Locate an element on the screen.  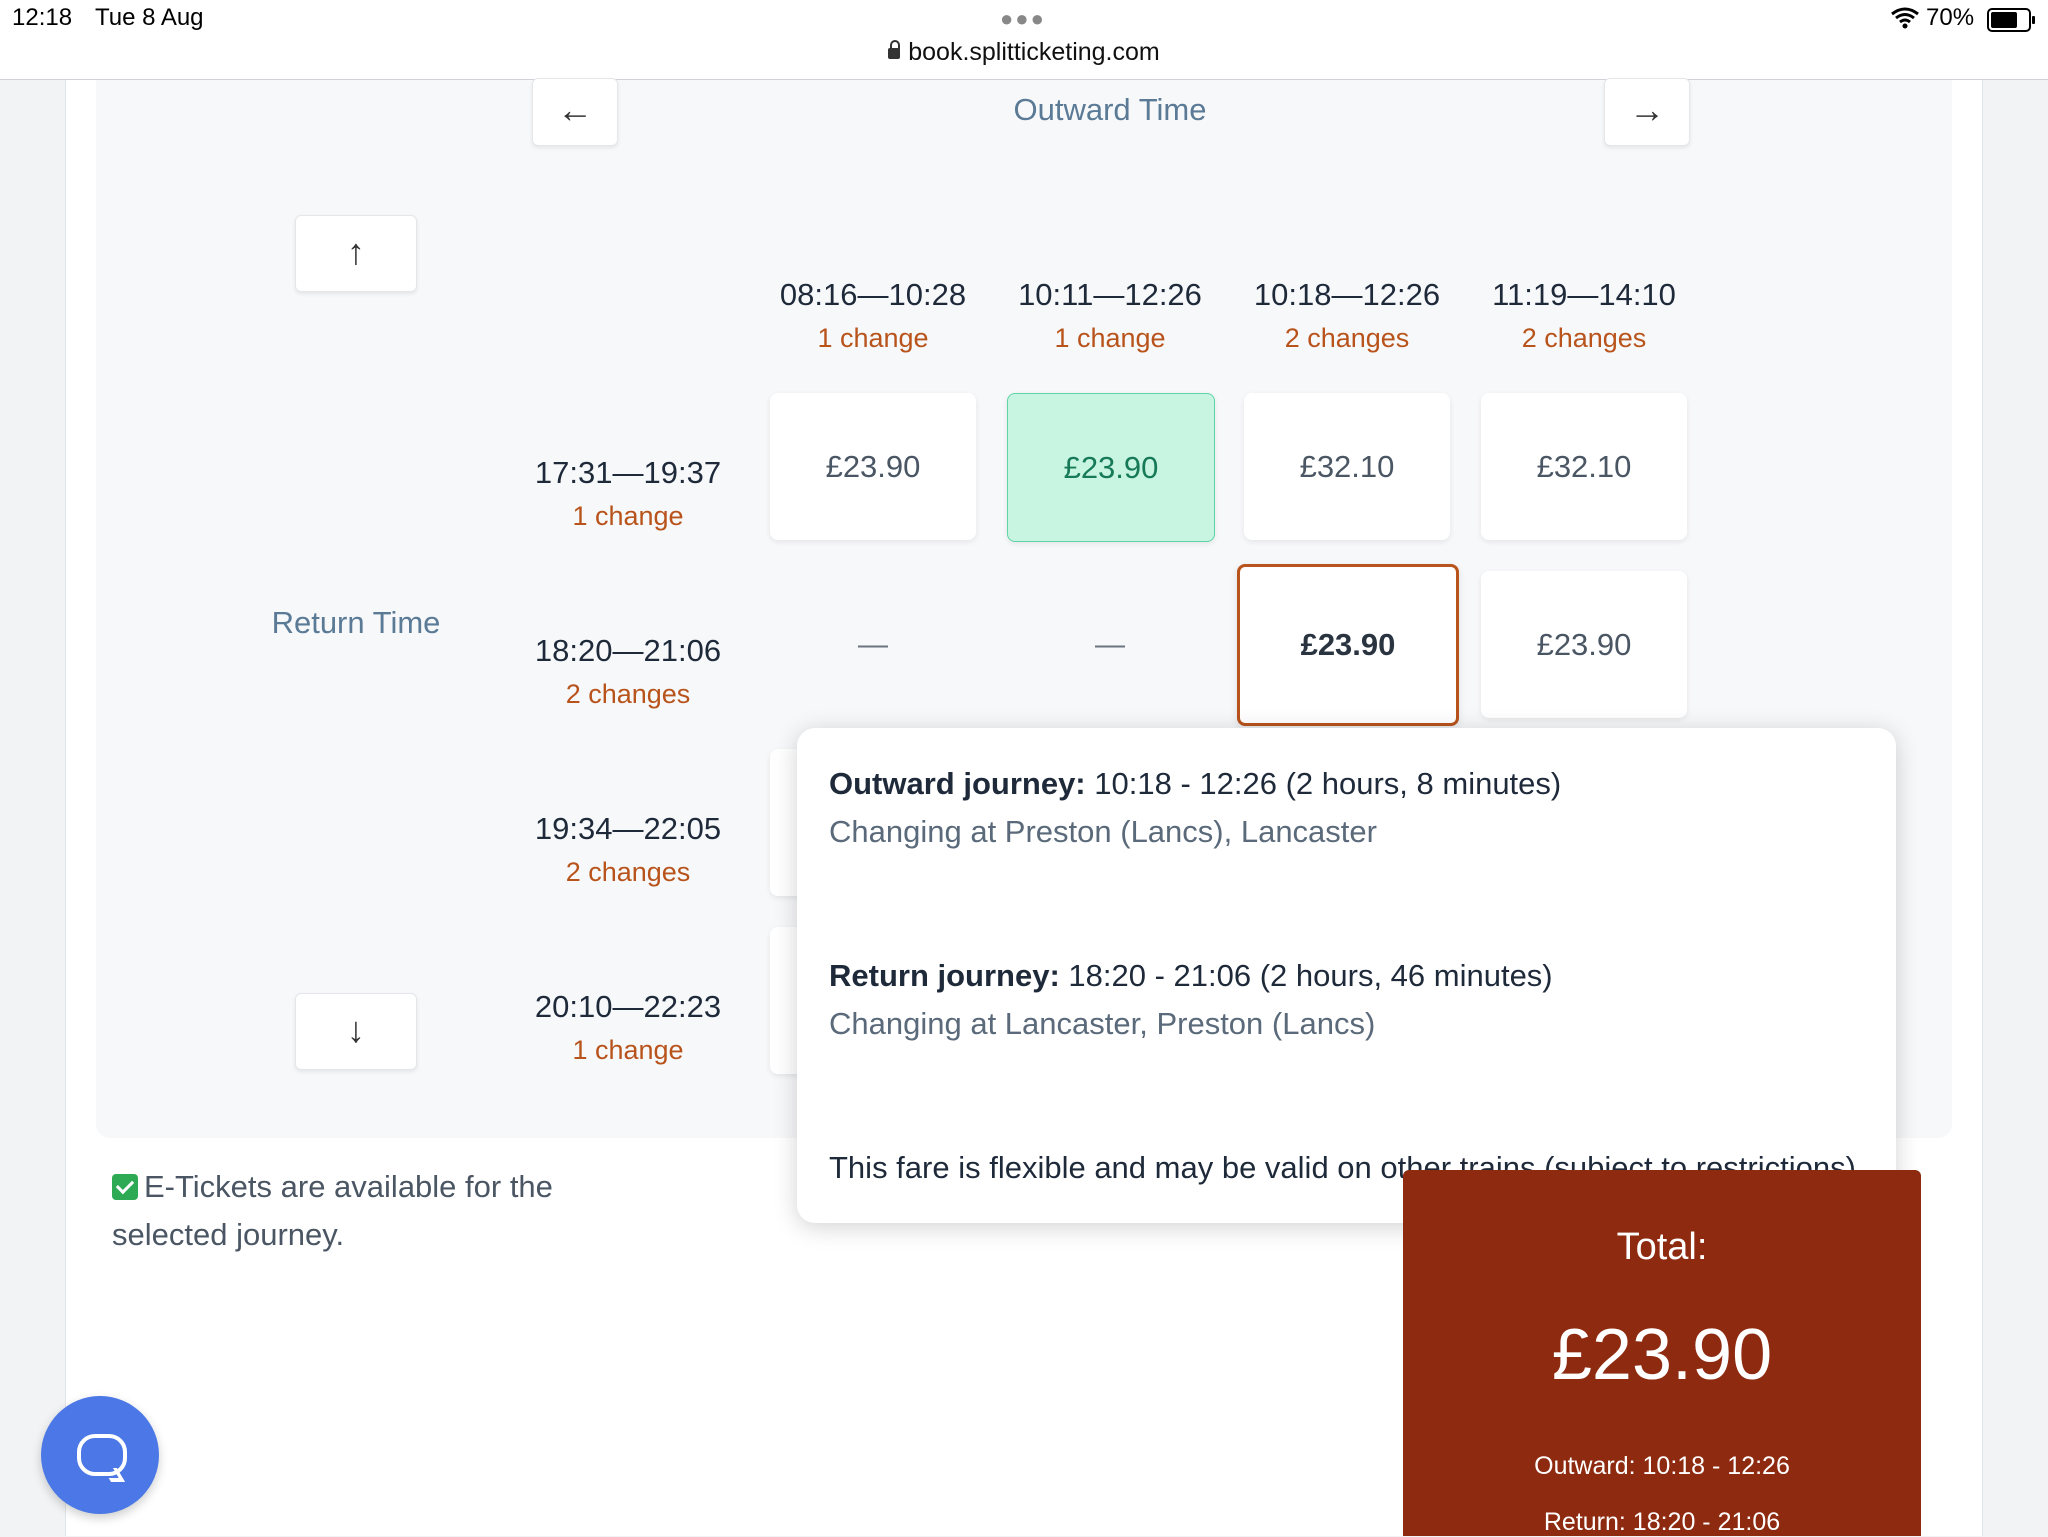
outward-time: 08:16—10:28 is located at coordinates (873, 294).